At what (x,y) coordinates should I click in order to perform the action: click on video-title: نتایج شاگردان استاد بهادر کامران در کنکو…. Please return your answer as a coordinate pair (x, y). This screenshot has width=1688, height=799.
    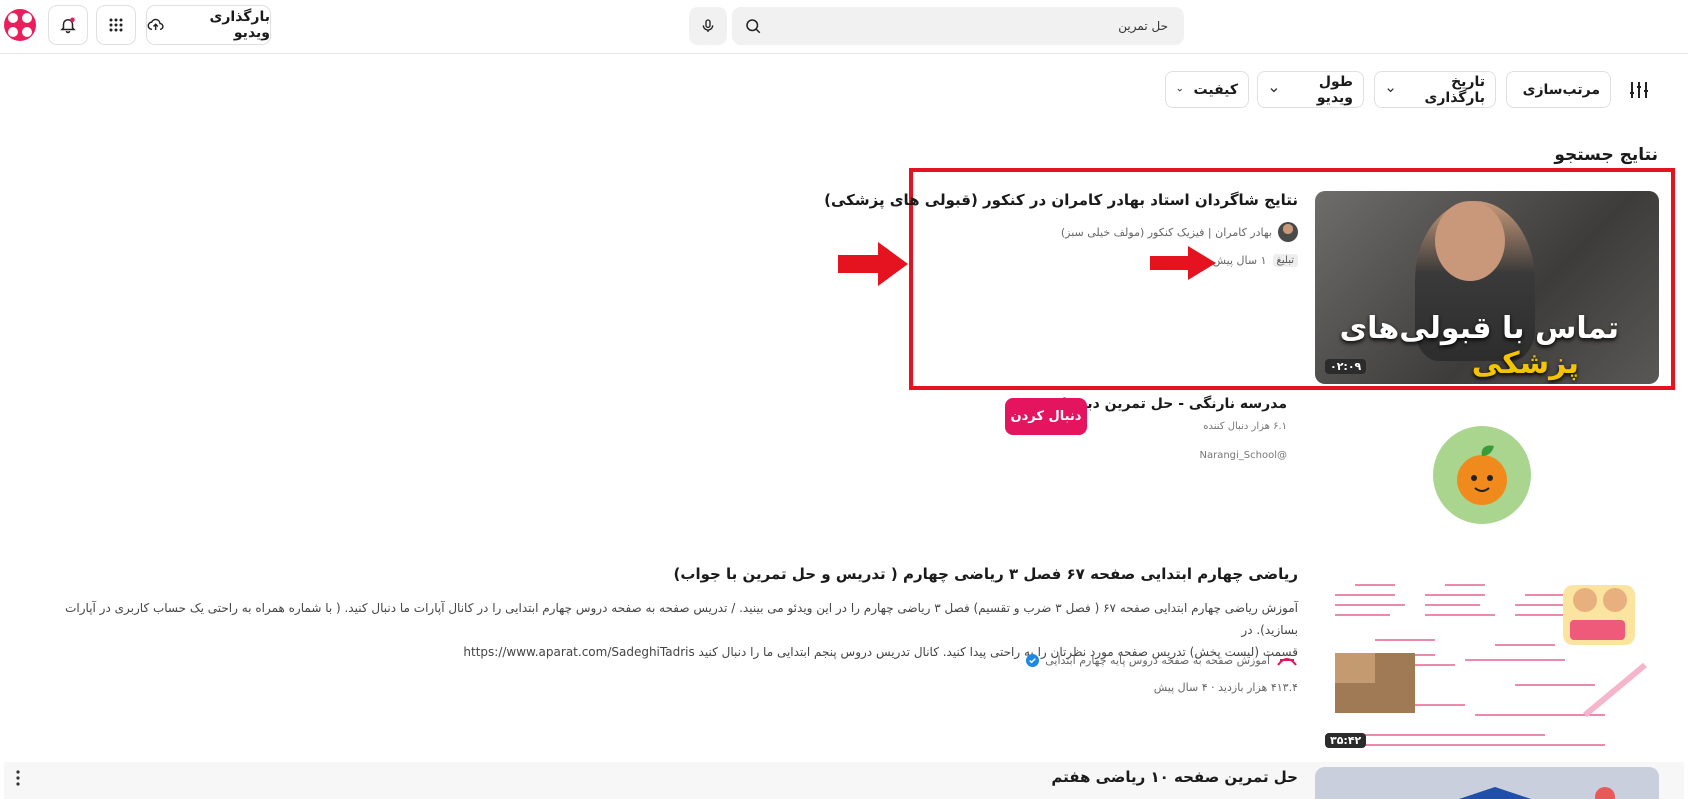
    Looking at the image, I should click on (1061, 200).